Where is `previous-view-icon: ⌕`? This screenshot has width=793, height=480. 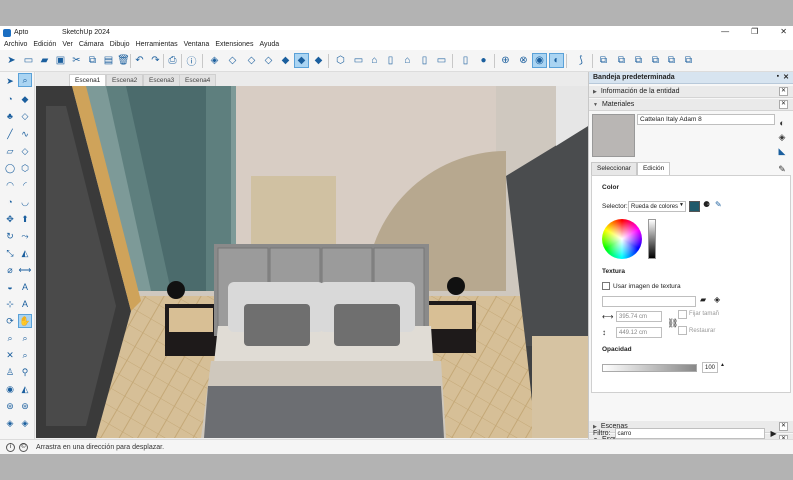
previous-view-icon: ⌕ is located at coordinates (25, 355).